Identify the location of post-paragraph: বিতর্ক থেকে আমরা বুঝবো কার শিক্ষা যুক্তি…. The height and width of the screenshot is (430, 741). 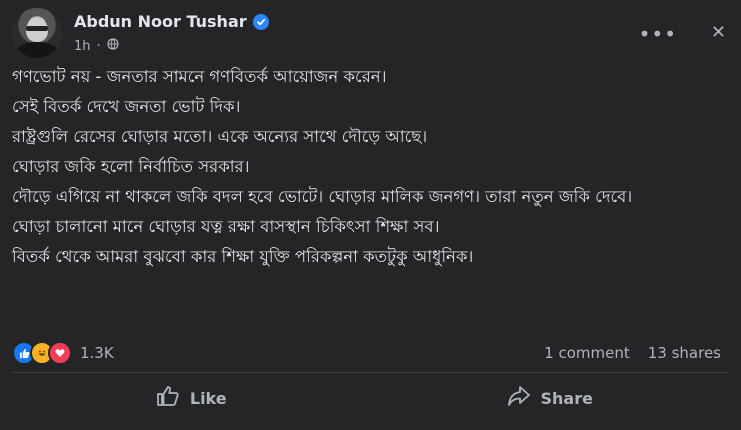
(243, 256).